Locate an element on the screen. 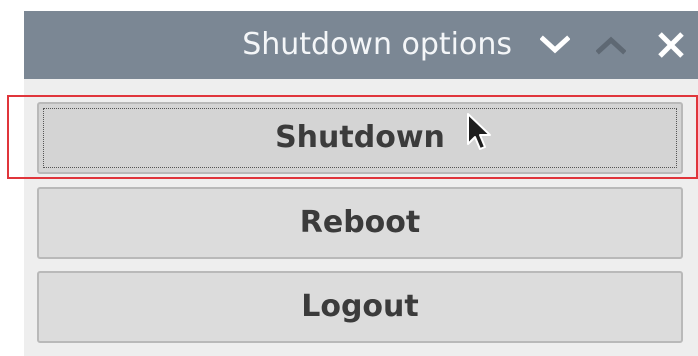 The width and height of the screenshot is (698, 356). maximize-button is located at coordinates (611, 45).